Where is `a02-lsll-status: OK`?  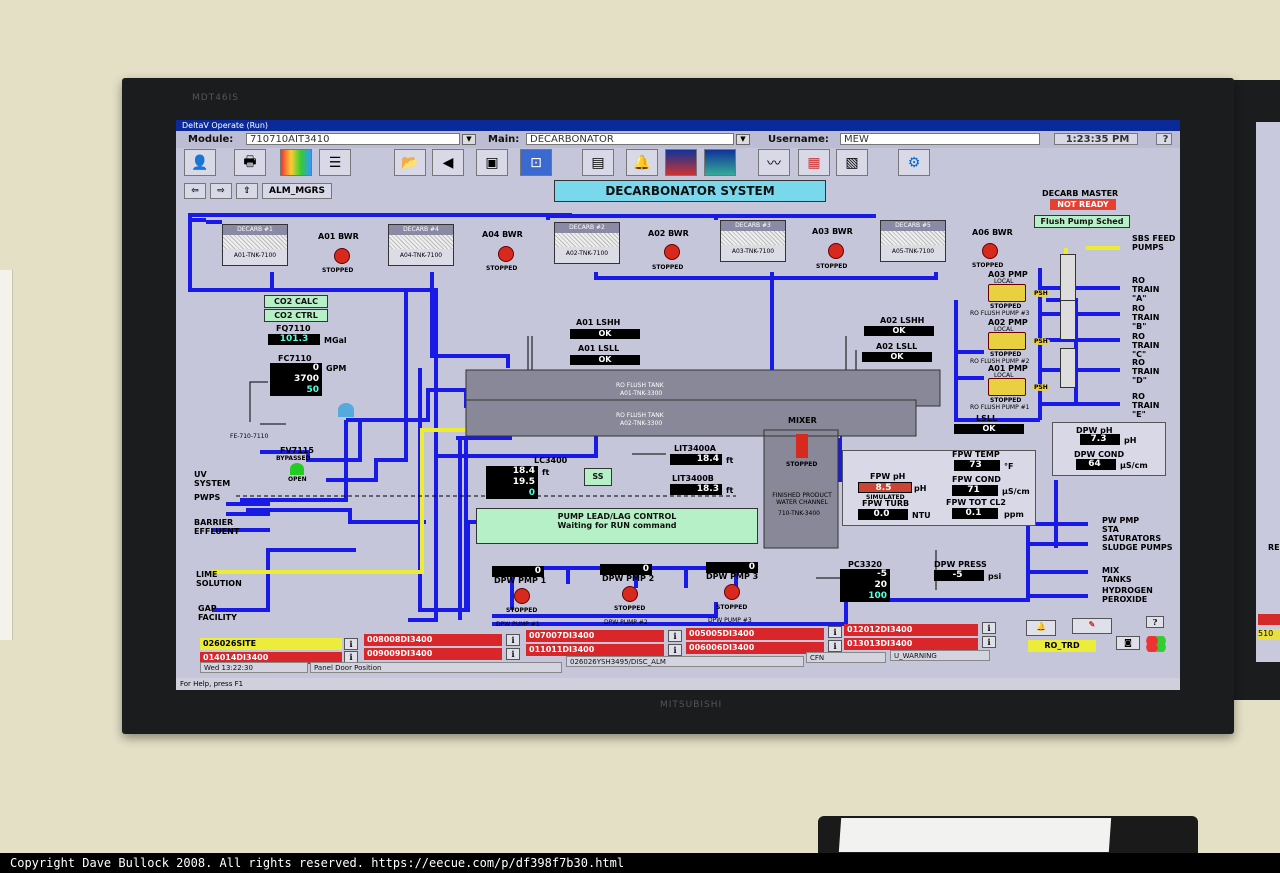 a02-lsll-status: OK is located at coordinates (897, 357).